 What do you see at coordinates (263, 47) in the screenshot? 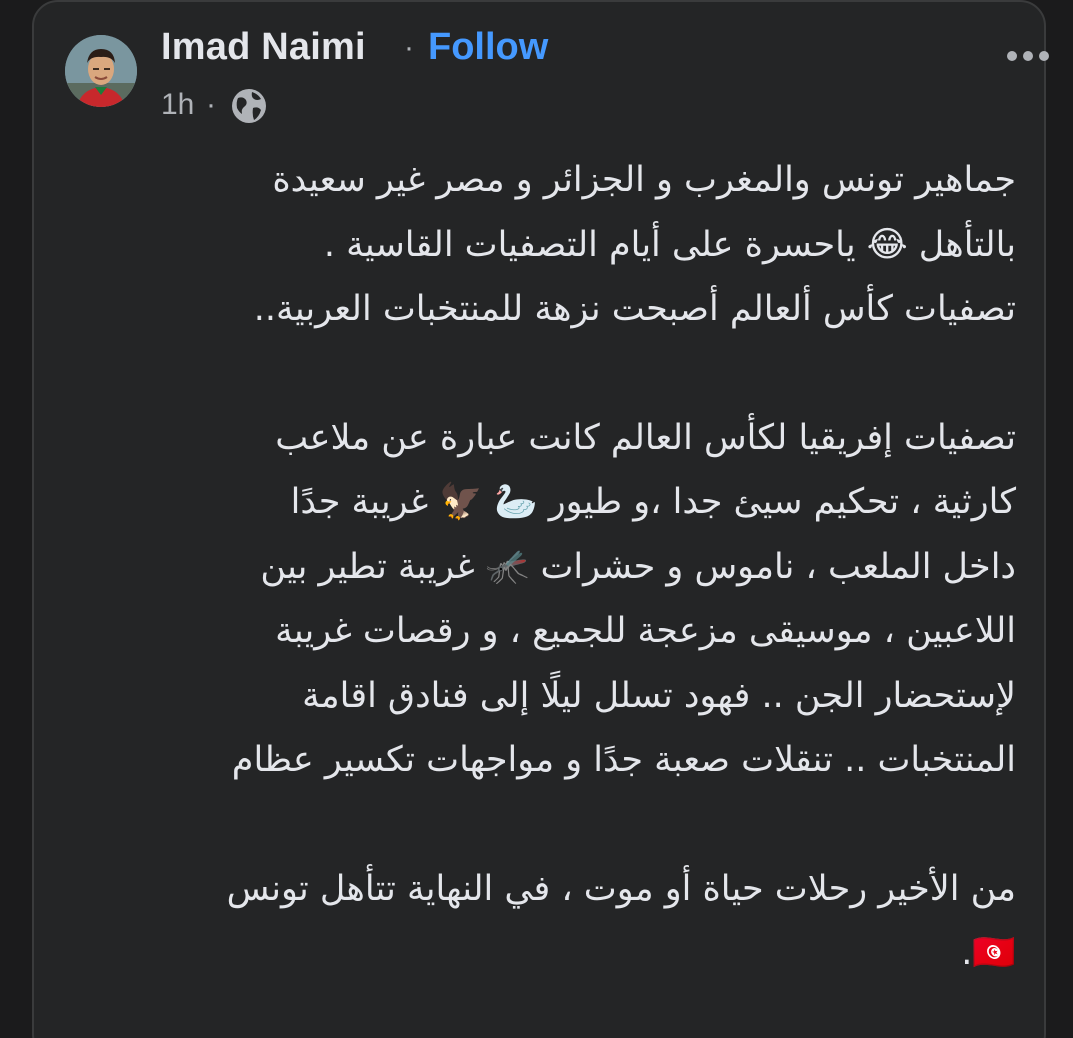
I see `author-name: Imad Naimi` at bounding box center [263, 47].